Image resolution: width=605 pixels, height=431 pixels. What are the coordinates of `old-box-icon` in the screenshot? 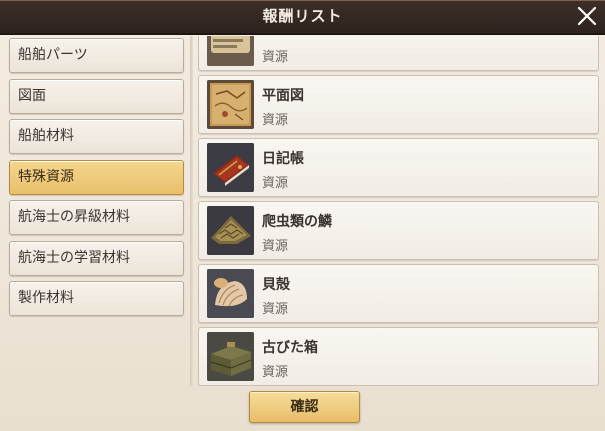 It's located at (230, 356).